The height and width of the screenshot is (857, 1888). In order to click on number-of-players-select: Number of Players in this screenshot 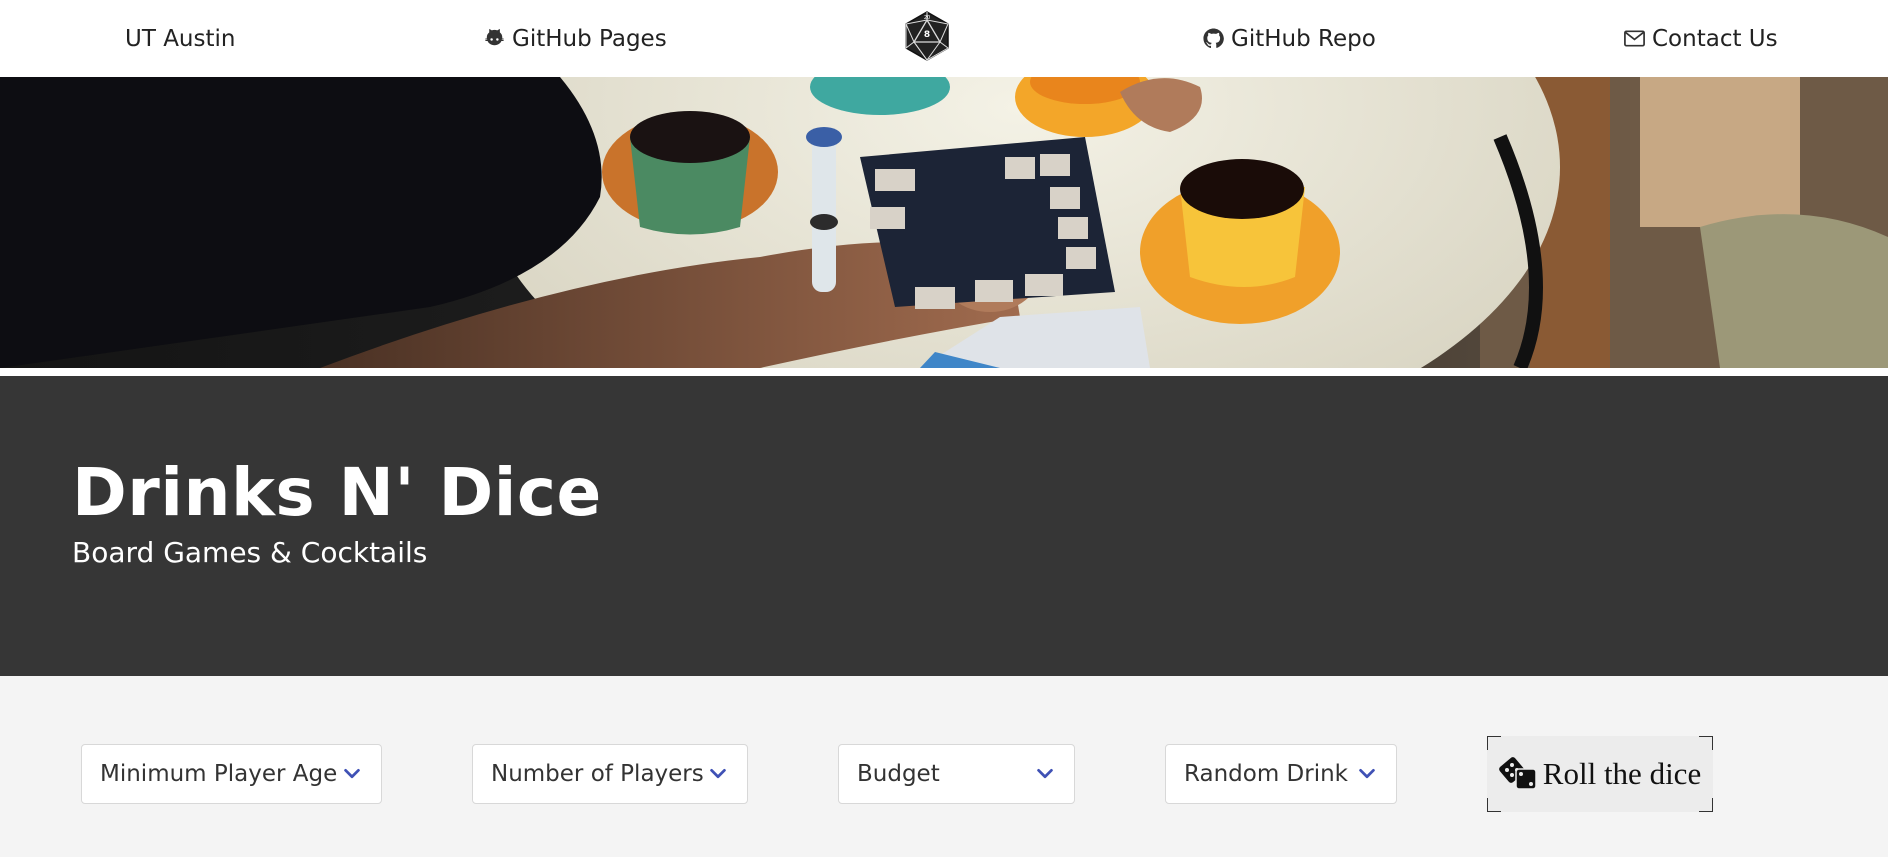, I will do `click(610, 774)`.